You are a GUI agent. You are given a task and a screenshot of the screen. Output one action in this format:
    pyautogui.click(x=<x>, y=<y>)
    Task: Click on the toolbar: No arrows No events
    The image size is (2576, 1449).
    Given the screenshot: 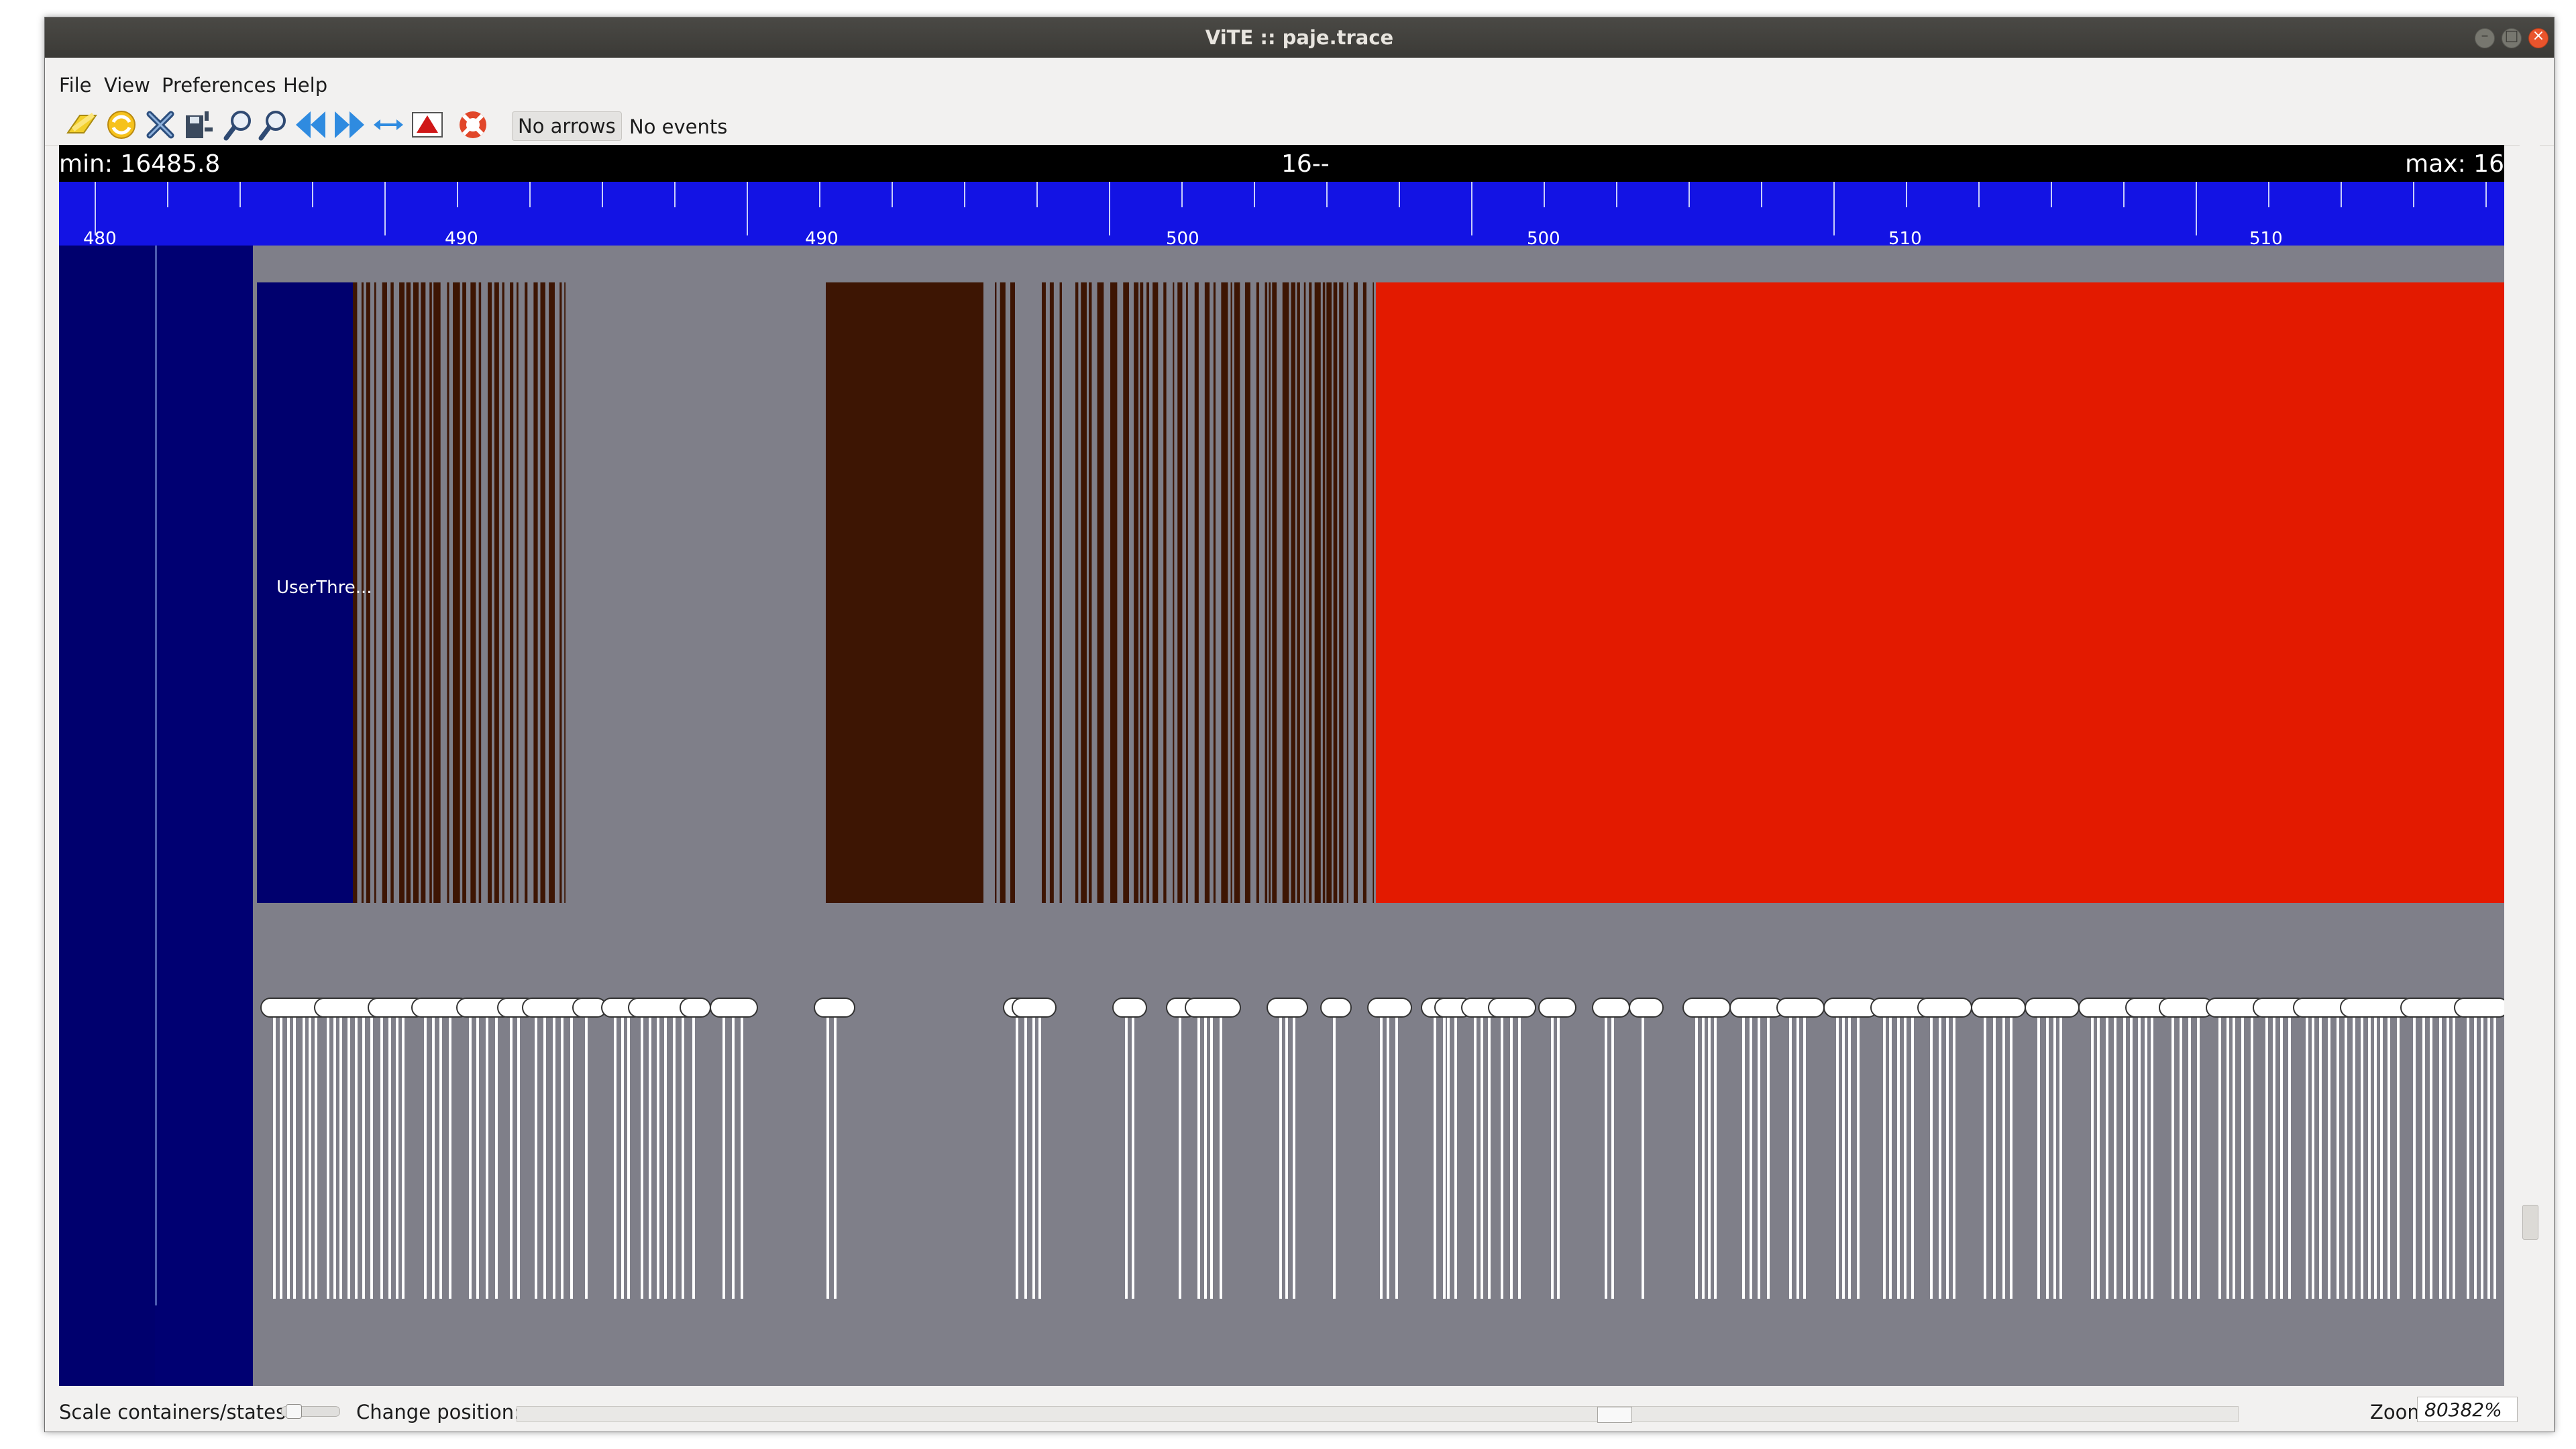 What is the action you would take?
    pyautogui.click(x=1299, y=117)
    